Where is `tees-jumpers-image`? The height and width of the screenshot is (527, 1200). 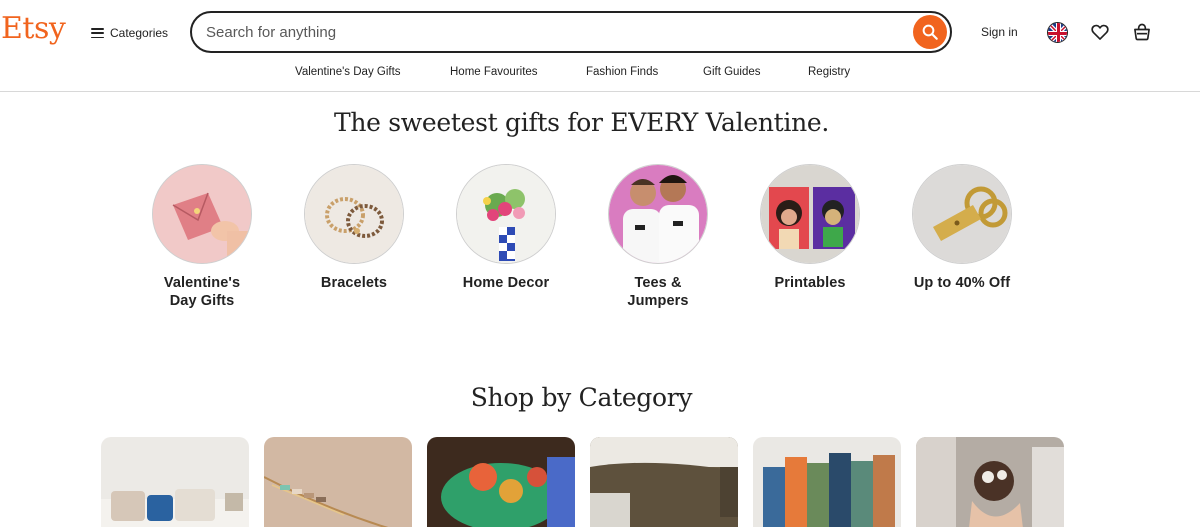
tees-jumpers-image is located at coordinates (658, 214).